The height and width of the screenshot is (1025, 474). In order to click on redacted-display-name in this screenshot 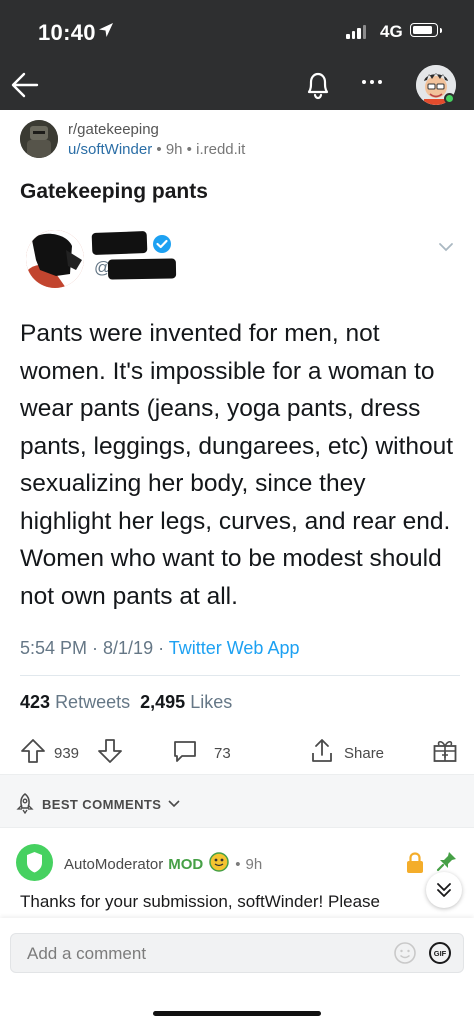, I will do `click(119, 243)`.